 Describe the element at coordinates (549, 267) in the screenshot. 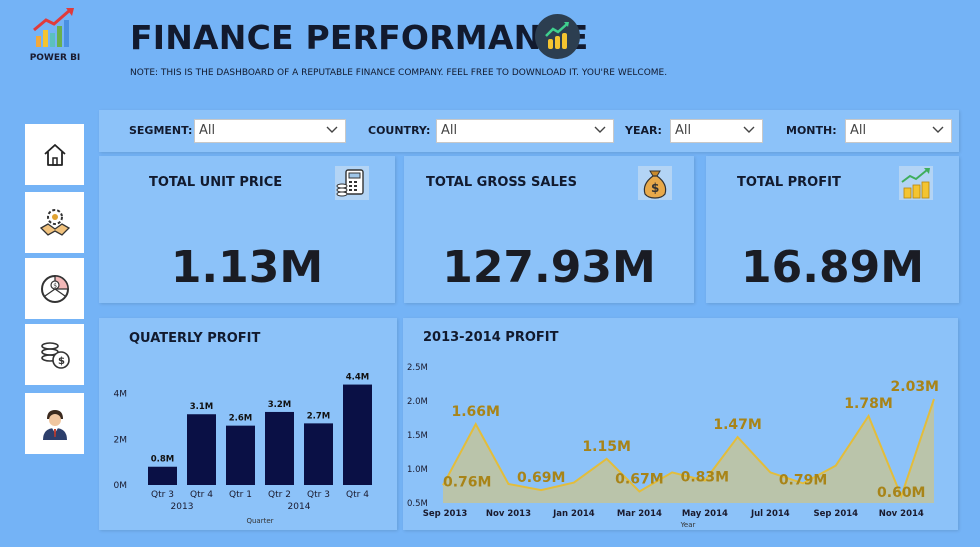

I see `kpi-value: 127.93M` at that location.